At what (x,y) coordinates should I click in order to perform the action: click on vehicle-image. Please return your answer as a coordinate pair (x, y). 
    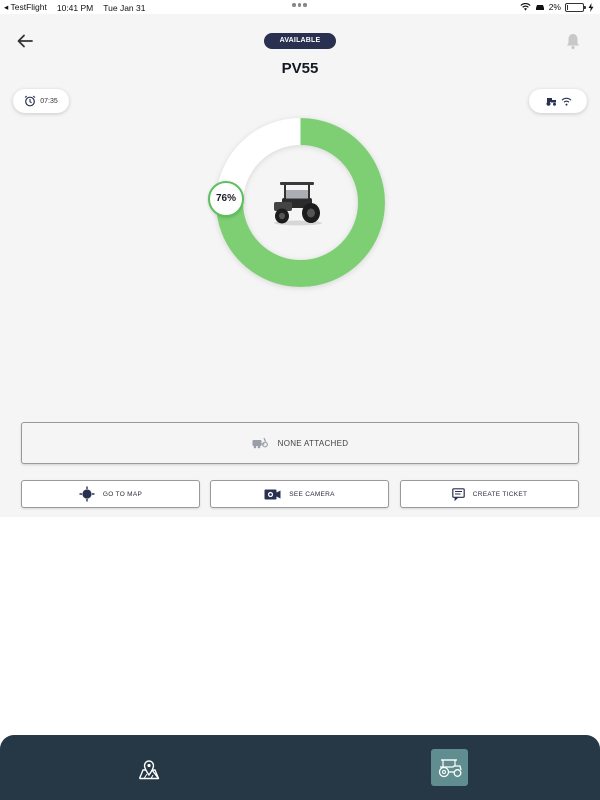
    Looking at the image, I should click on (298, 203).